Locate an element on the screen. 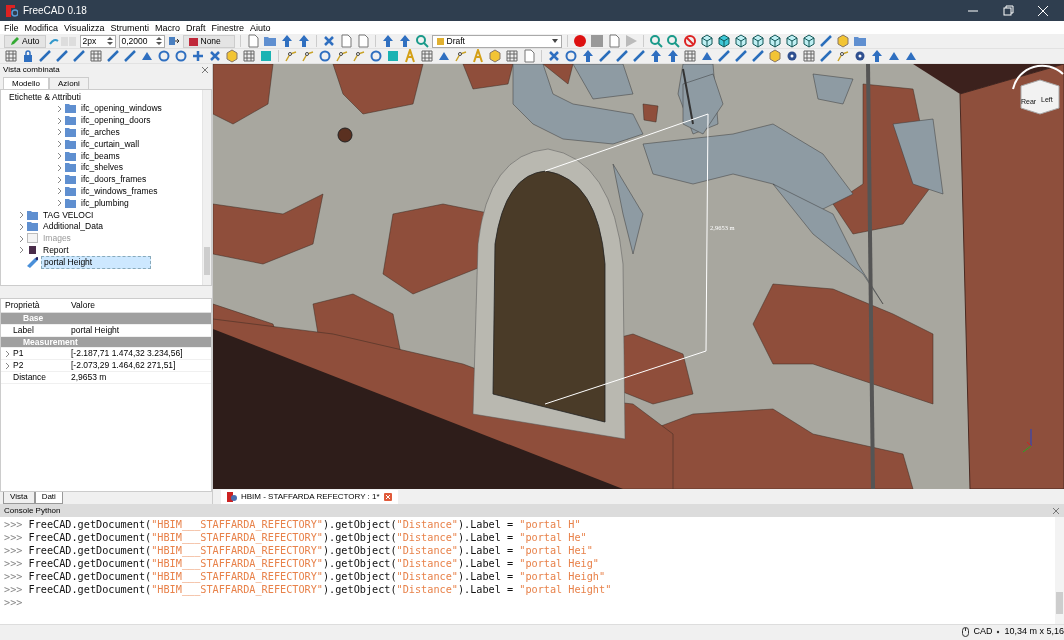 The width and height of the screenshot is (1064, 640). line-style-icon is located at coordinates (62, 41).